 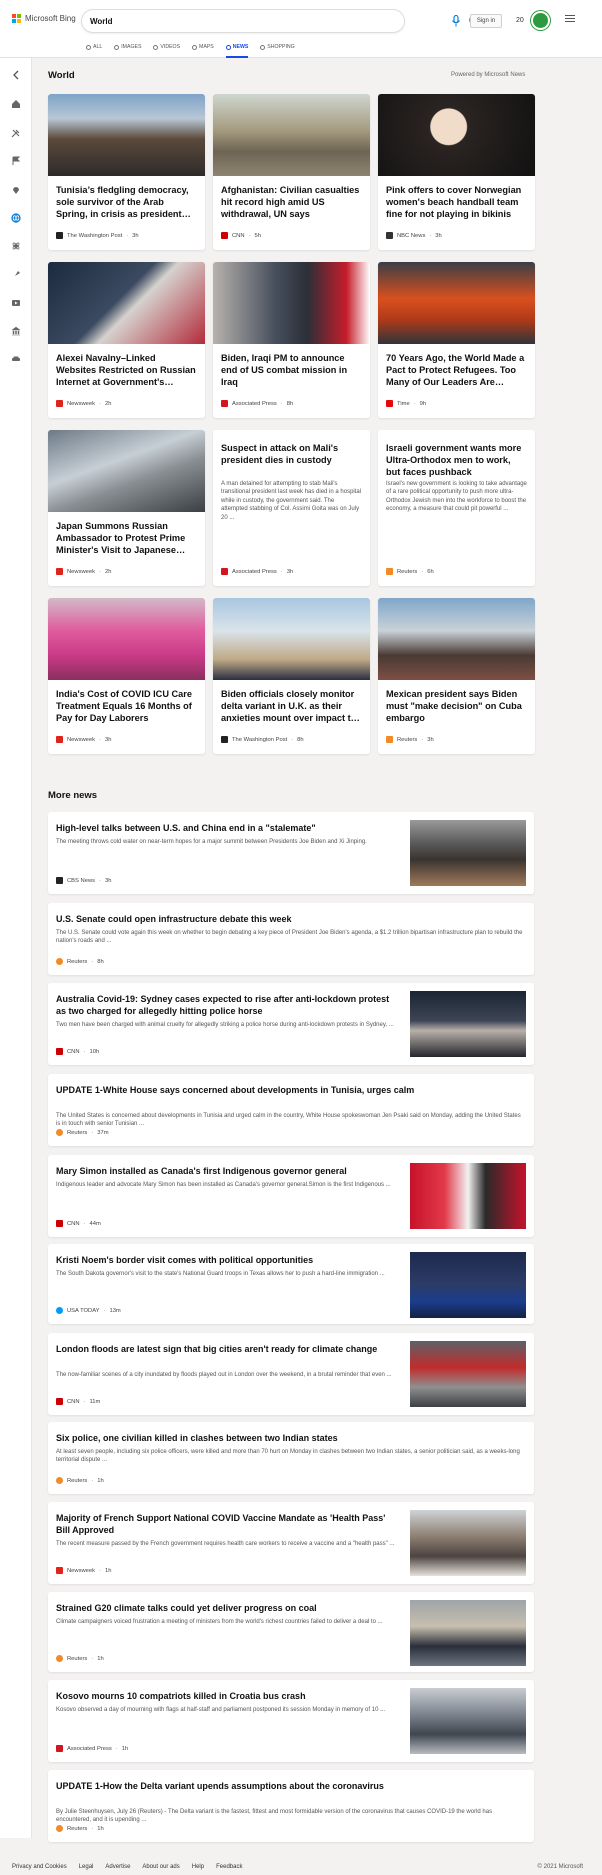 I want to click on microphone-icon, so click(x=456, y=21).